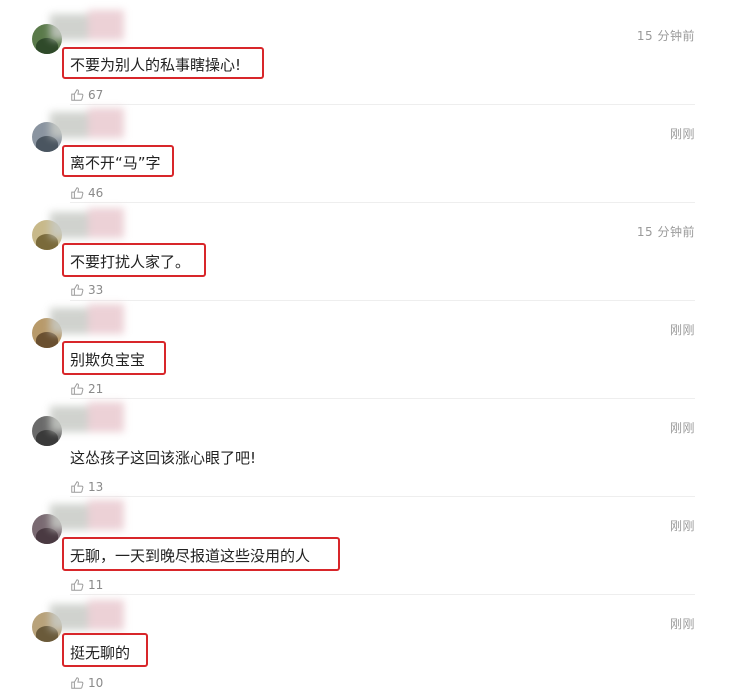  What do you see at coordinates (96, 290) in the screenshot?
I see `like-count: 33` at bounding box center [96, 290].